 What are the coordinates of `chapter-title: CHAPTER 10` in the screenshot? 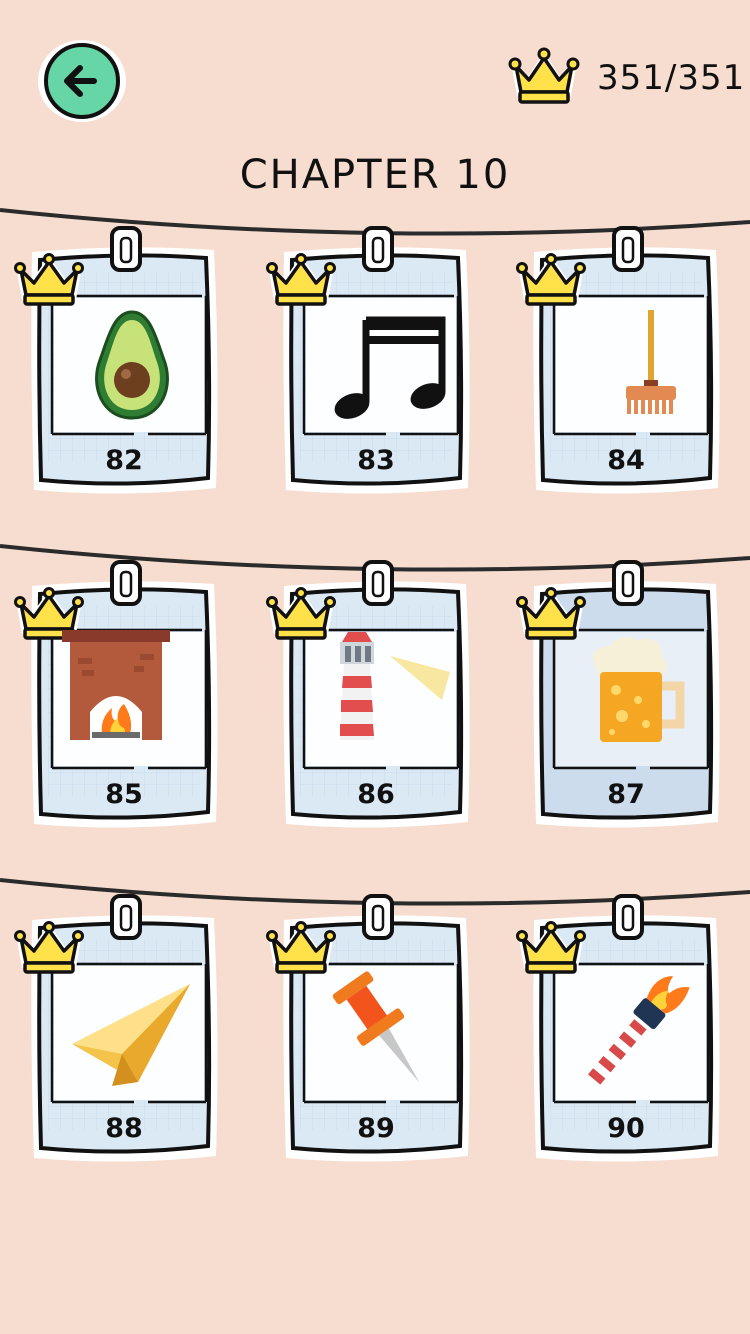 It's located at (375, 175).